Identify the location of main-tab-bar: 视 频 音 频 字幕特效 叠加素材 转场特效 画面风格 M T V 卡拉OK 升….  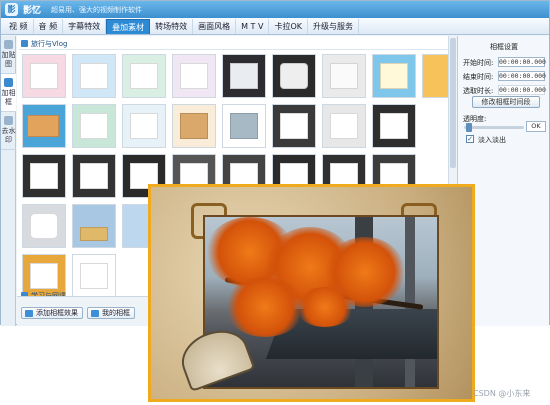
(275, 26).